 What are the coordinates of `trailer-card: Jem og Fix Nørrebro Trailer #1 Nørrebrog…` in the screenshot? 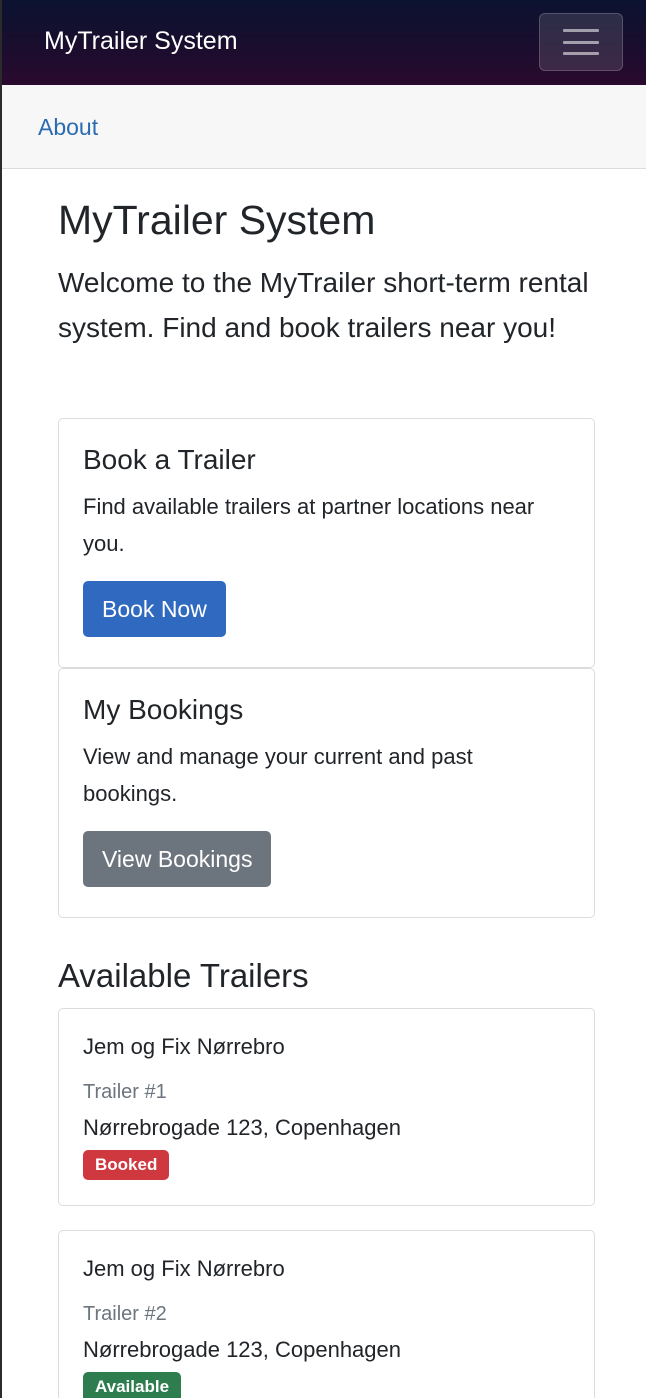 It's located at (326, 1107).